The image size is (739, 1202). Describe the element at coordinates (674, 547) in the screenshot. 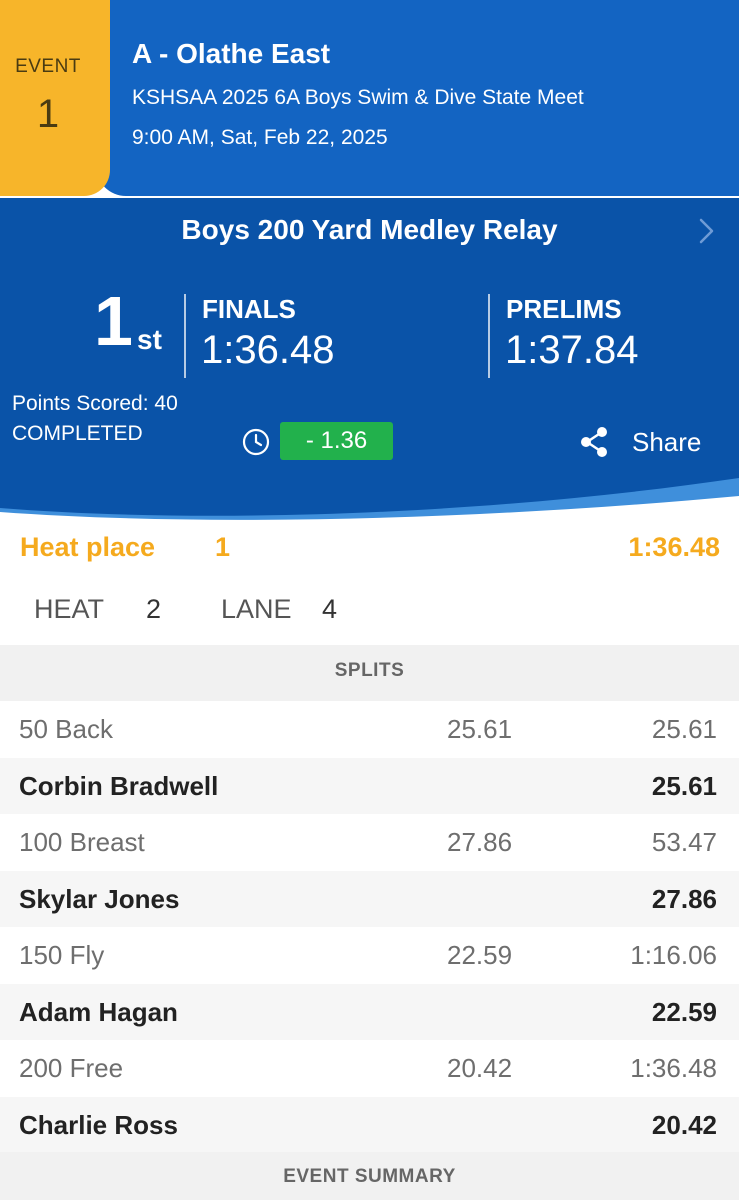

I see `heat-place-time: 1:36.48` at that location.